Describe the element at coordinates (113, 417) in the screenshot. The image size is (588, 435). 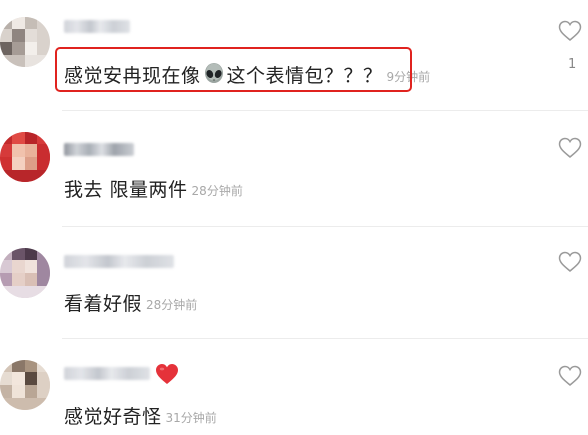
I see `comment-text-part: 感觉好奇怪` at that location.